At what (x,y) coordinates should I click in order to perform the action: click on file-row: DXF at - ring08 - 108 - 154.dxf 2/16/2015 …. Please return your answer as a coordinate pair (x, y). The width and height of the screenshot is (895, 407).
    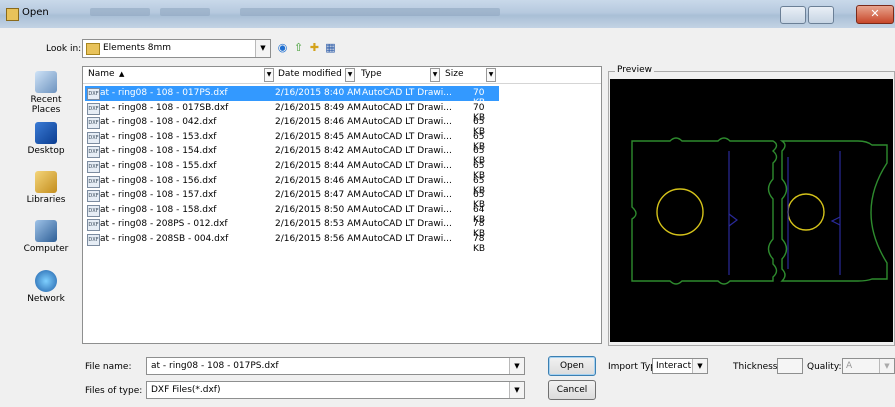
    Looking at the image, I should click on (292, 155).